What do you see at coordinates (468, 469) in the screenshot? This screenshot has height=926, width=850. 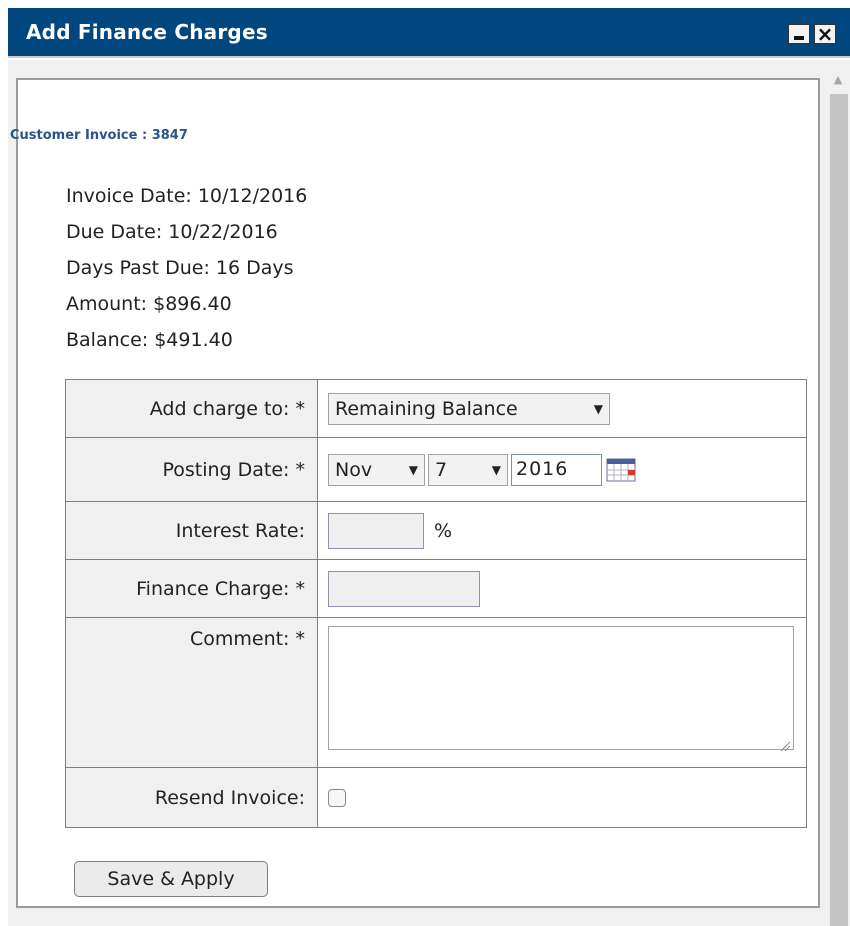 I see `posting-day-select: 7 ▼` at bounding box center [468, 469].